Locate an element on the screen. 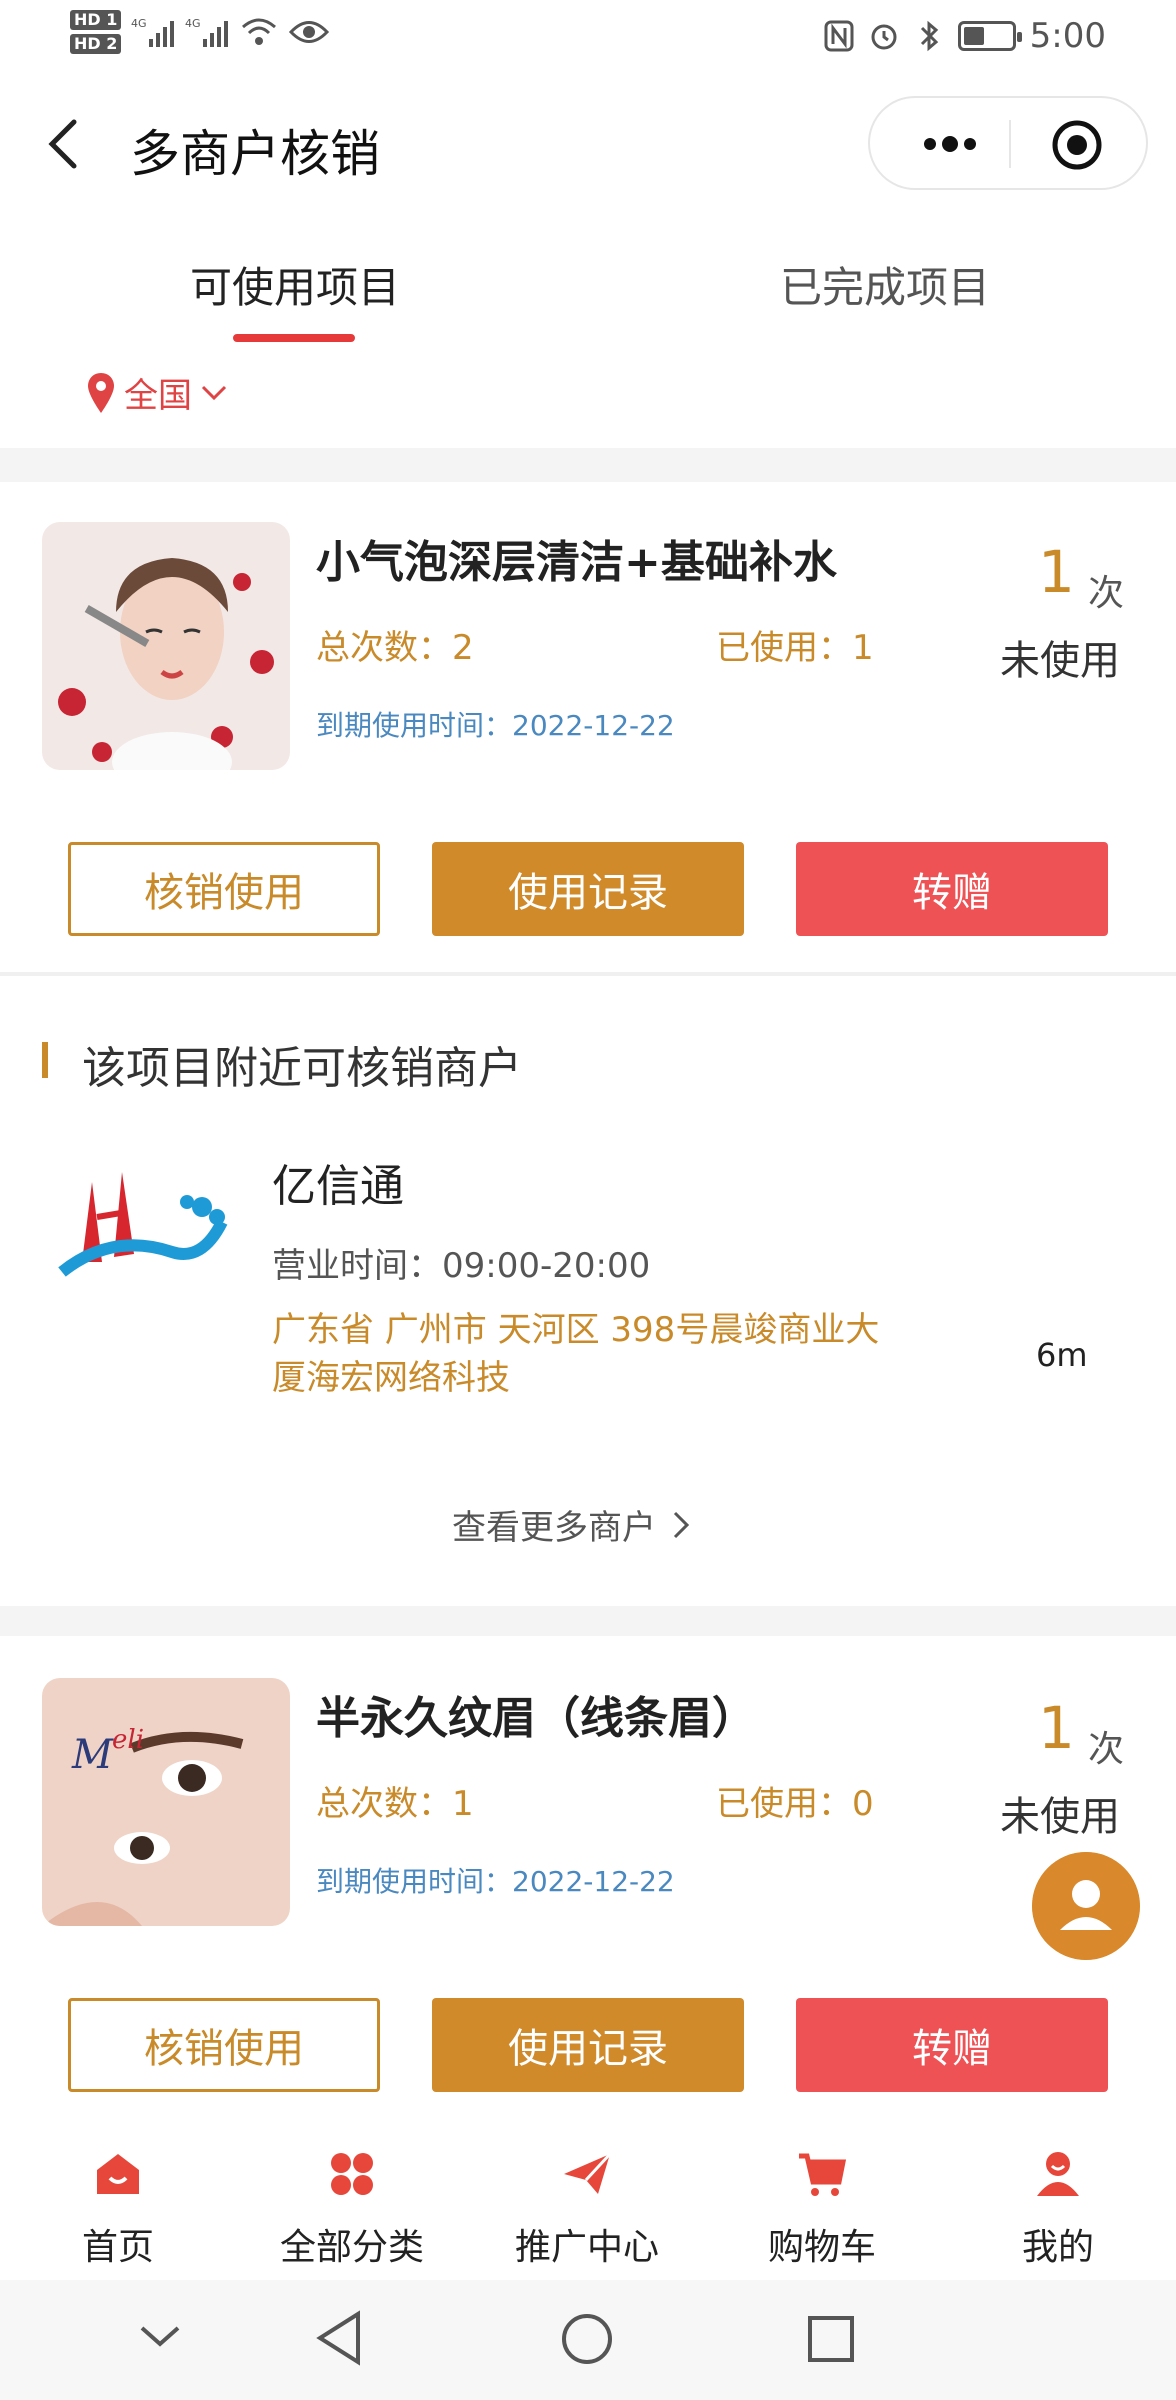 This screenshot has height=2400, width=1176. total-count: 总次数：1 is located at coordinates (395, 1800).